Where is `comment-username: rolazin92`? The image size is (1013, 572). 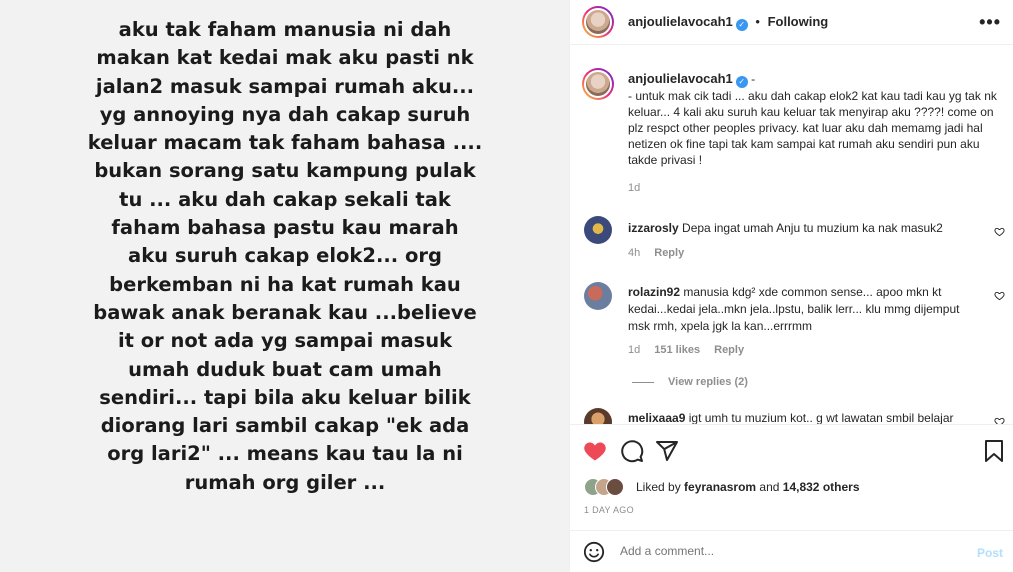
comment-username: rolazin92 is located at coordinates (654, 292).